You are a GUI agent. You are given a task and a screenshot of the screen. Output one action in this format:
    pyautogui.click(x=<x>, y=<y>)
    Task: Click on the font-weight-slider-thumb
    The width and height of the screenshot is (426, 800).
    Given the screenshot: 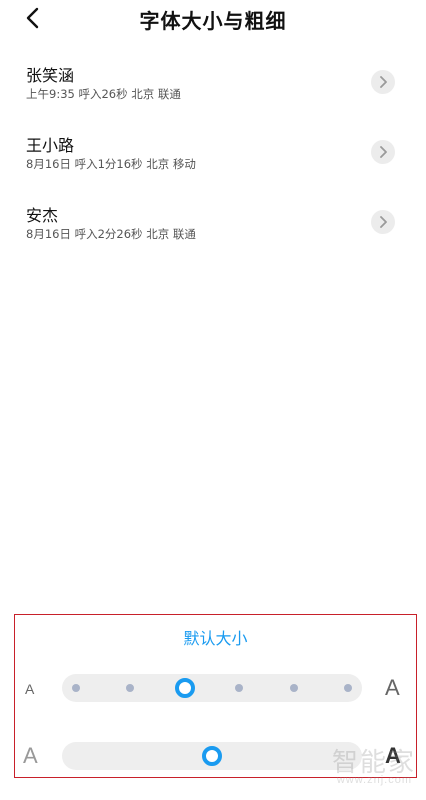 What is the action you would take?
    pyautogui.click(x=212, y=756)
    